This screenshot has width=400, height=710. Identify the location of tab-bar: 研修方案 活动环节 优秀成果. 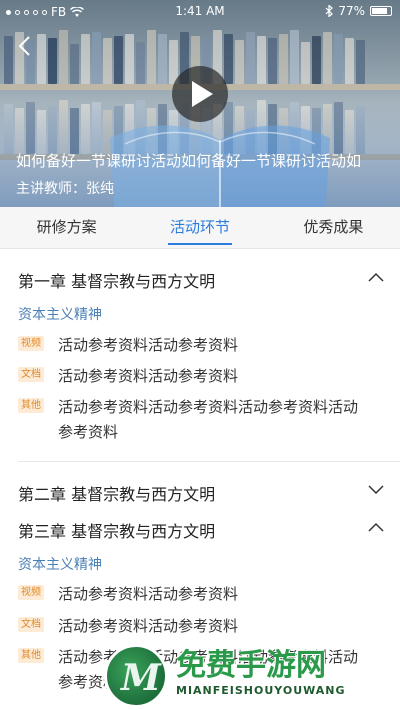
(200, 228).